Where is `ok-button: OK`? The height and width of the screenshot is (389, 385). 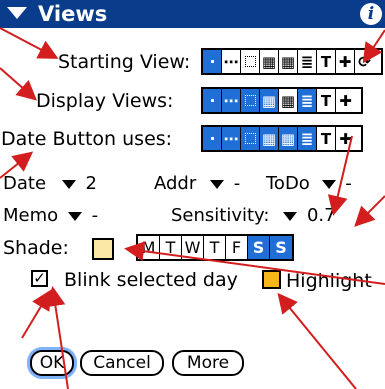 ok-button: OK is located at coordinates (52, 363).